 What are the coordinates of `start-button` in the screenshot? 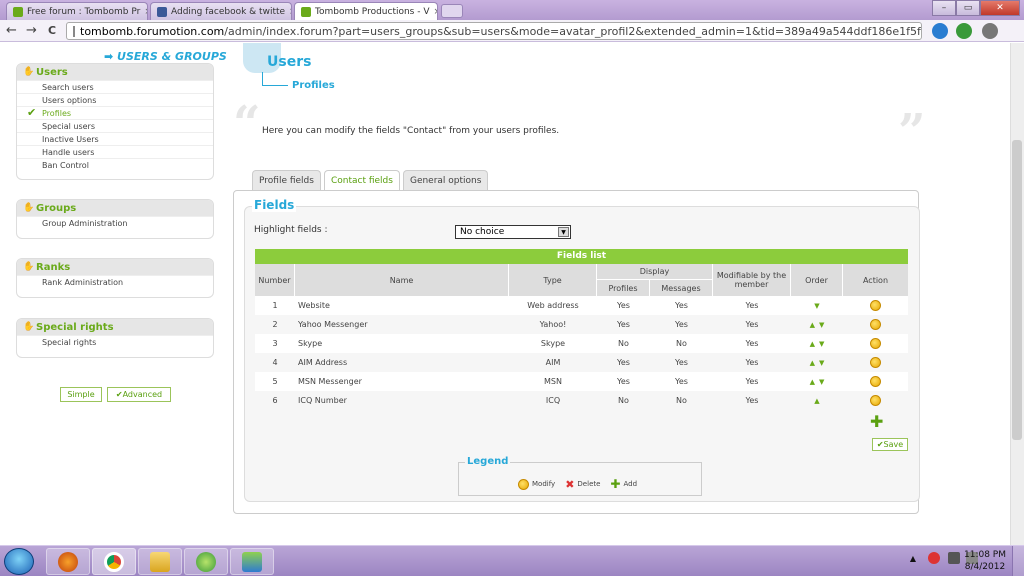 It's located at (19, 561).